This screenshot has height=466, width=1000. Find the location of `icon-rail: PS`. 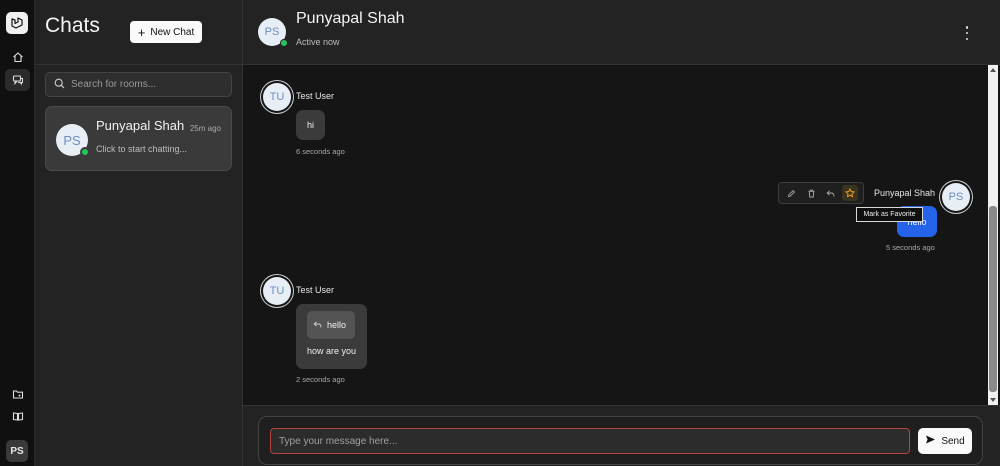

icon-rail: PS is located at coordinates (17, 233).